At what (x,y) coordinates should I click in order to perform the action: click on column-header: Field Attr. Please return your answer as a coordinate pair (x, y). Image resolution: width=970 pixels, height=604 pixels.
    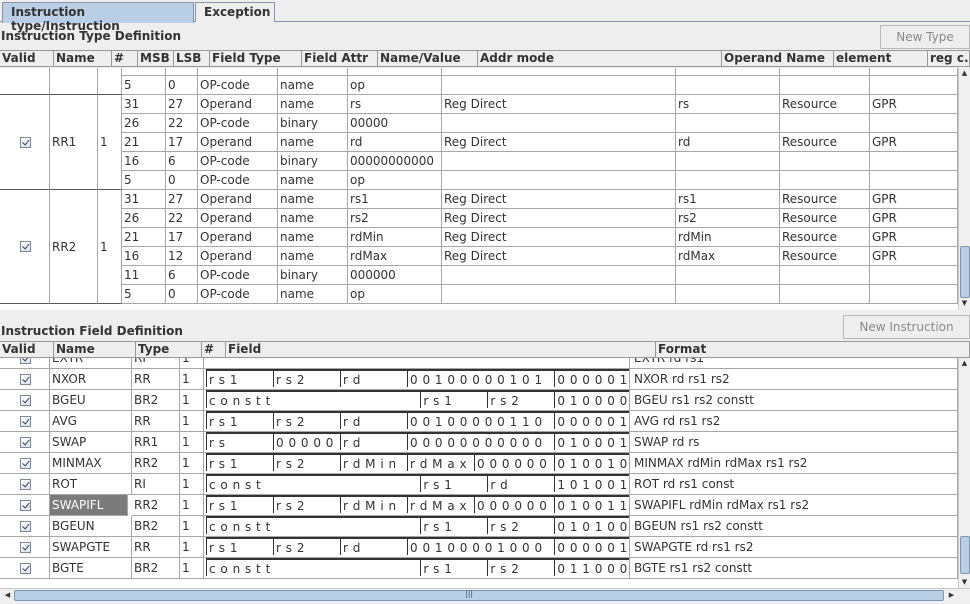
    Looking at the image, I should click on (340, 58).